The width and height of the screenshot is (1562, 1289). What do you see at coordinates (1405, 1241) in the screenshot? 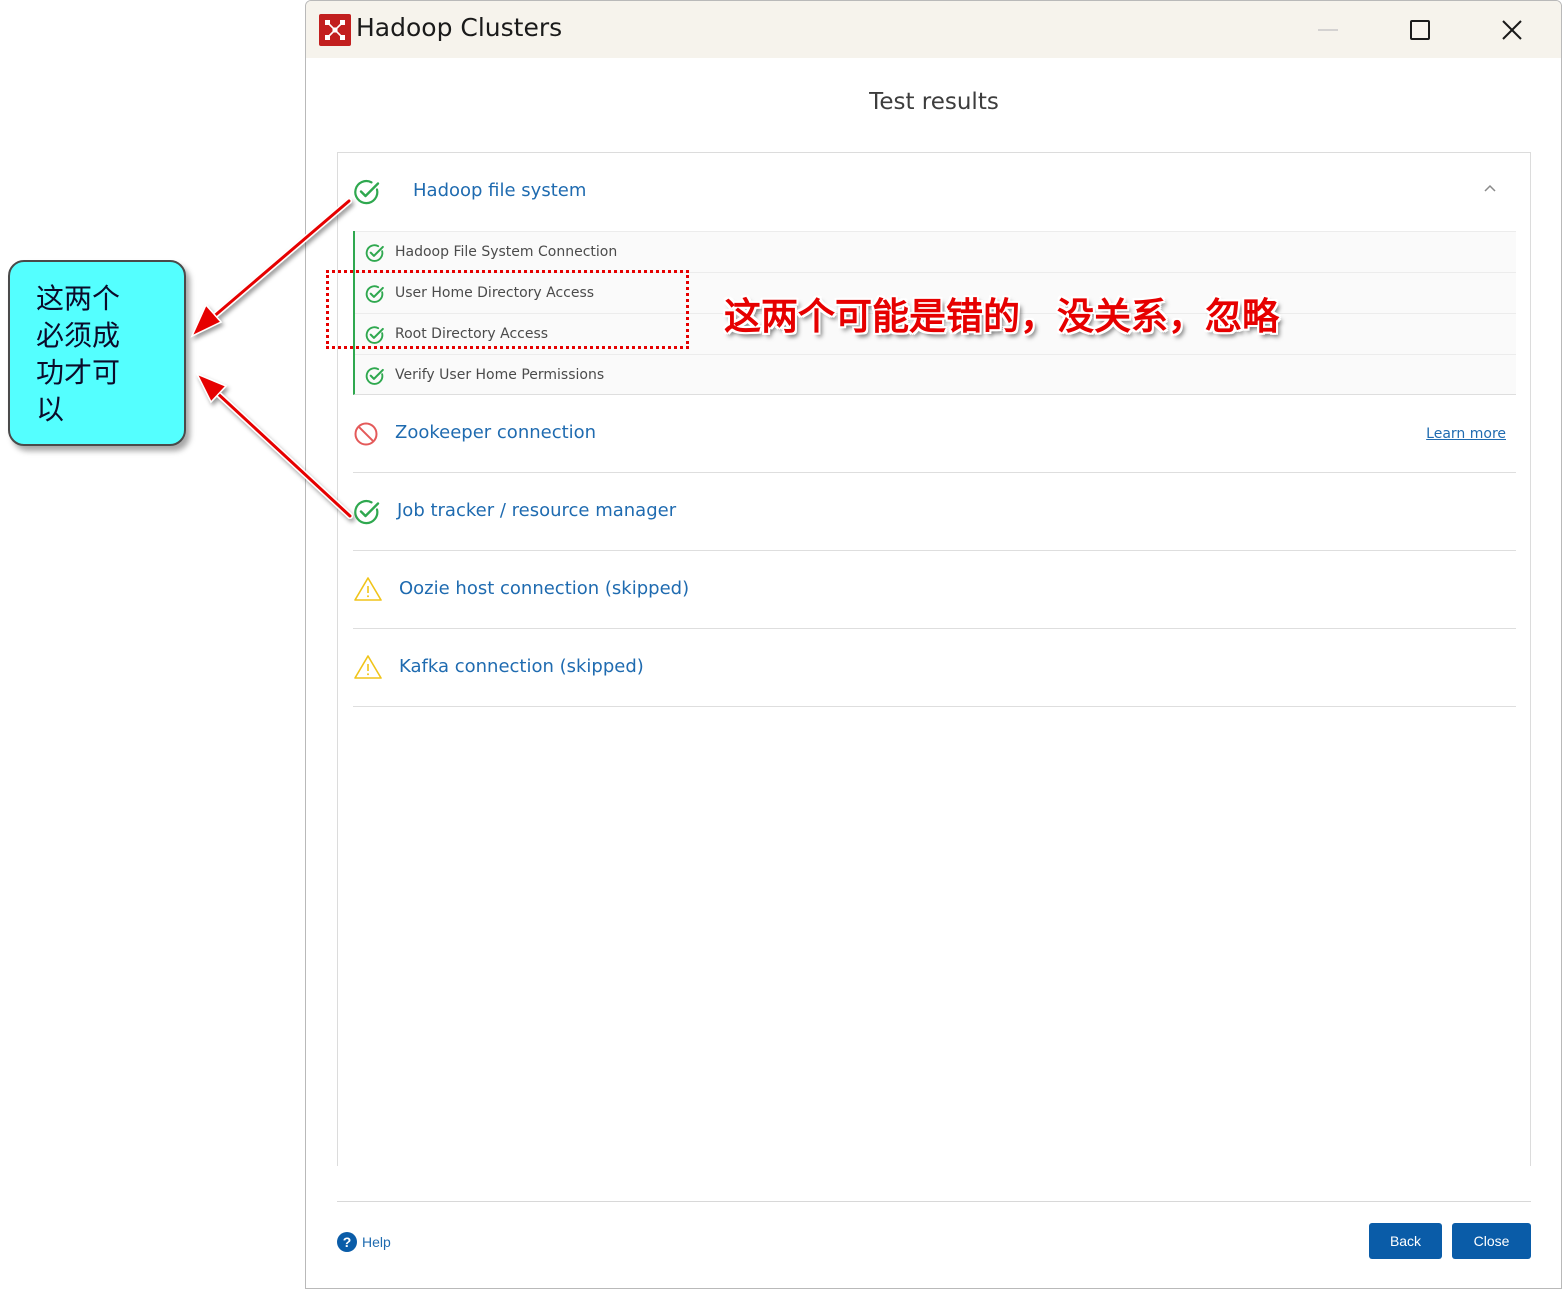
I see `back-button: Back` at bounding box center [1405, 1241].